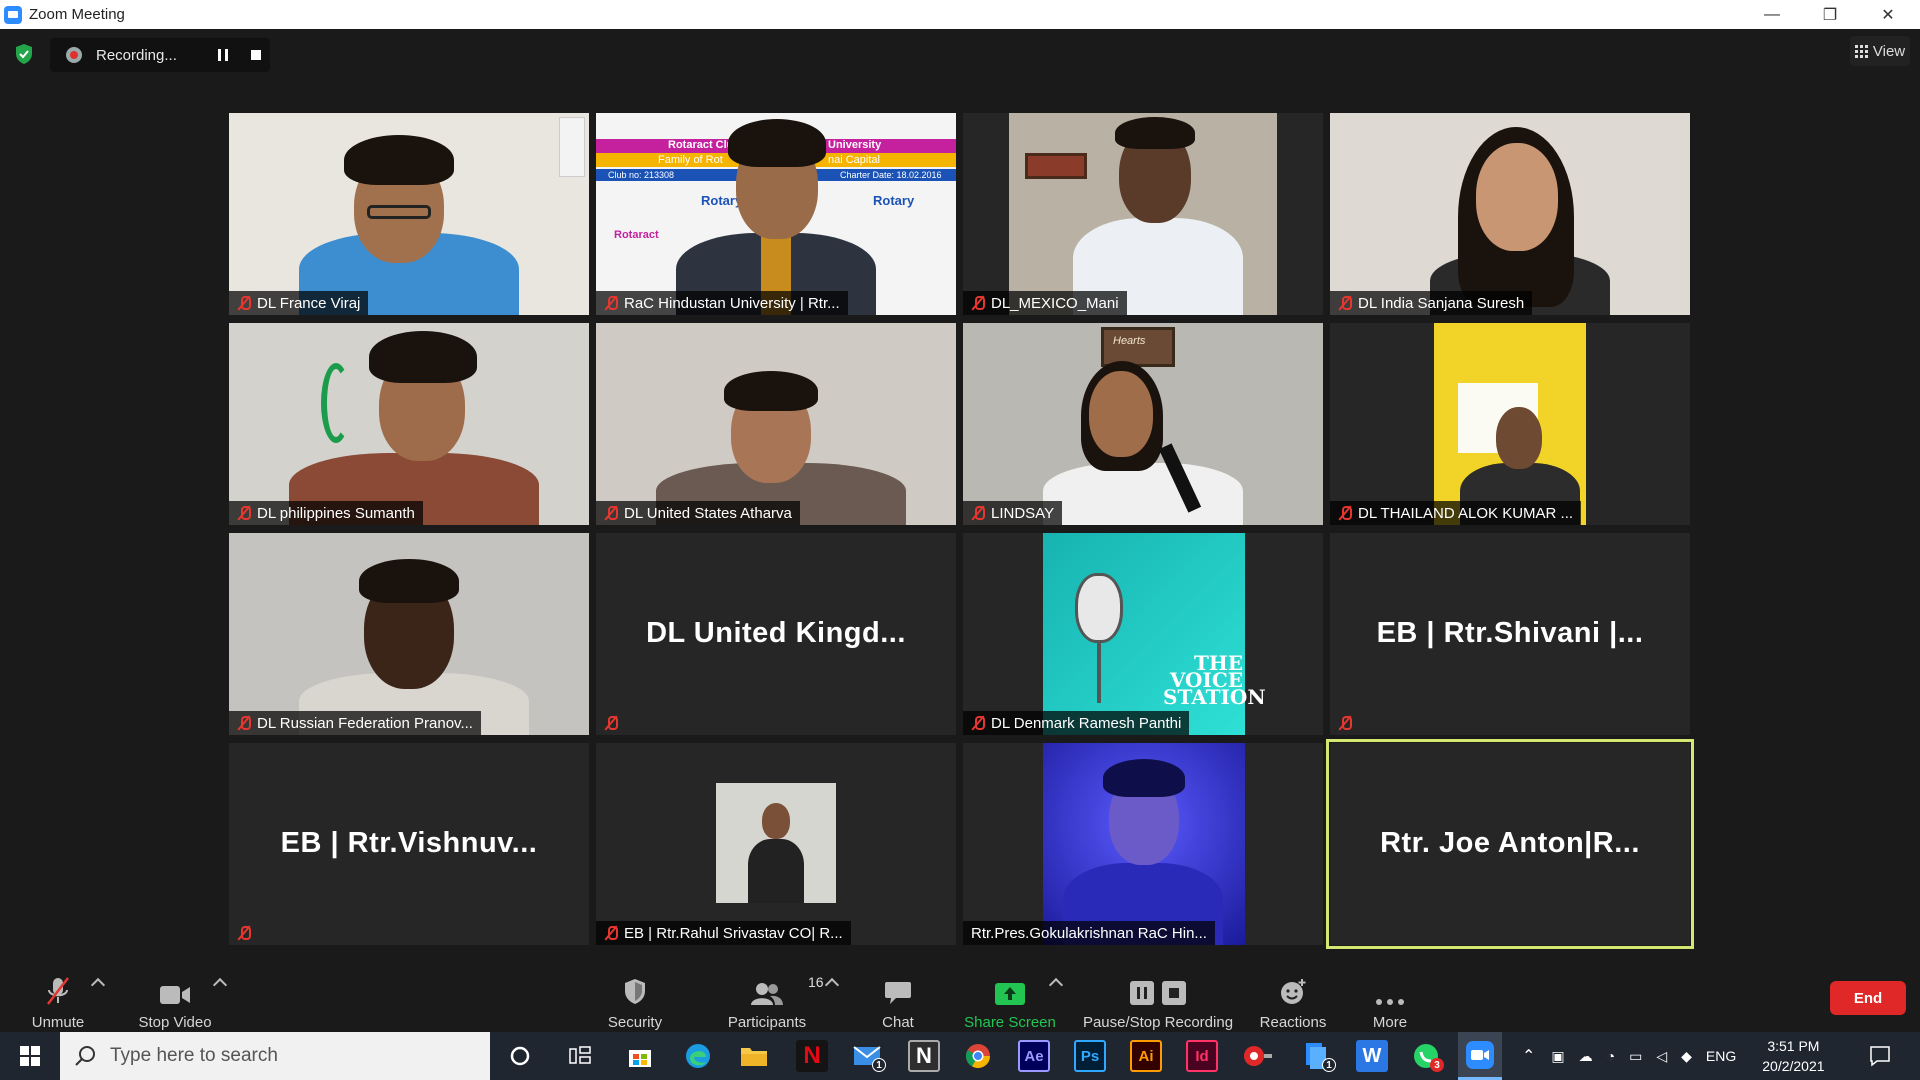  I want to click on unmute-button: Unmute, so click(58, 997).